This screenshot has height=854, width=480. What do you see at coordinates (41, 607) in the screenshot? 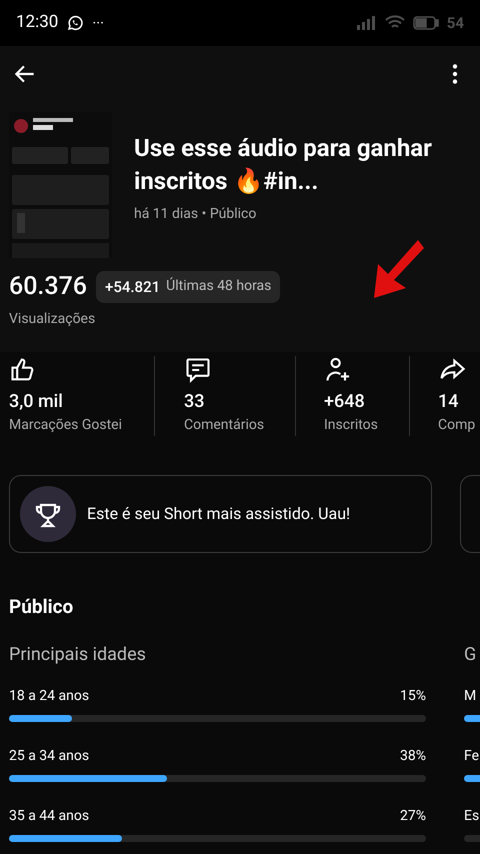
I see `section-title: Público` at bounding box center [41, 607].